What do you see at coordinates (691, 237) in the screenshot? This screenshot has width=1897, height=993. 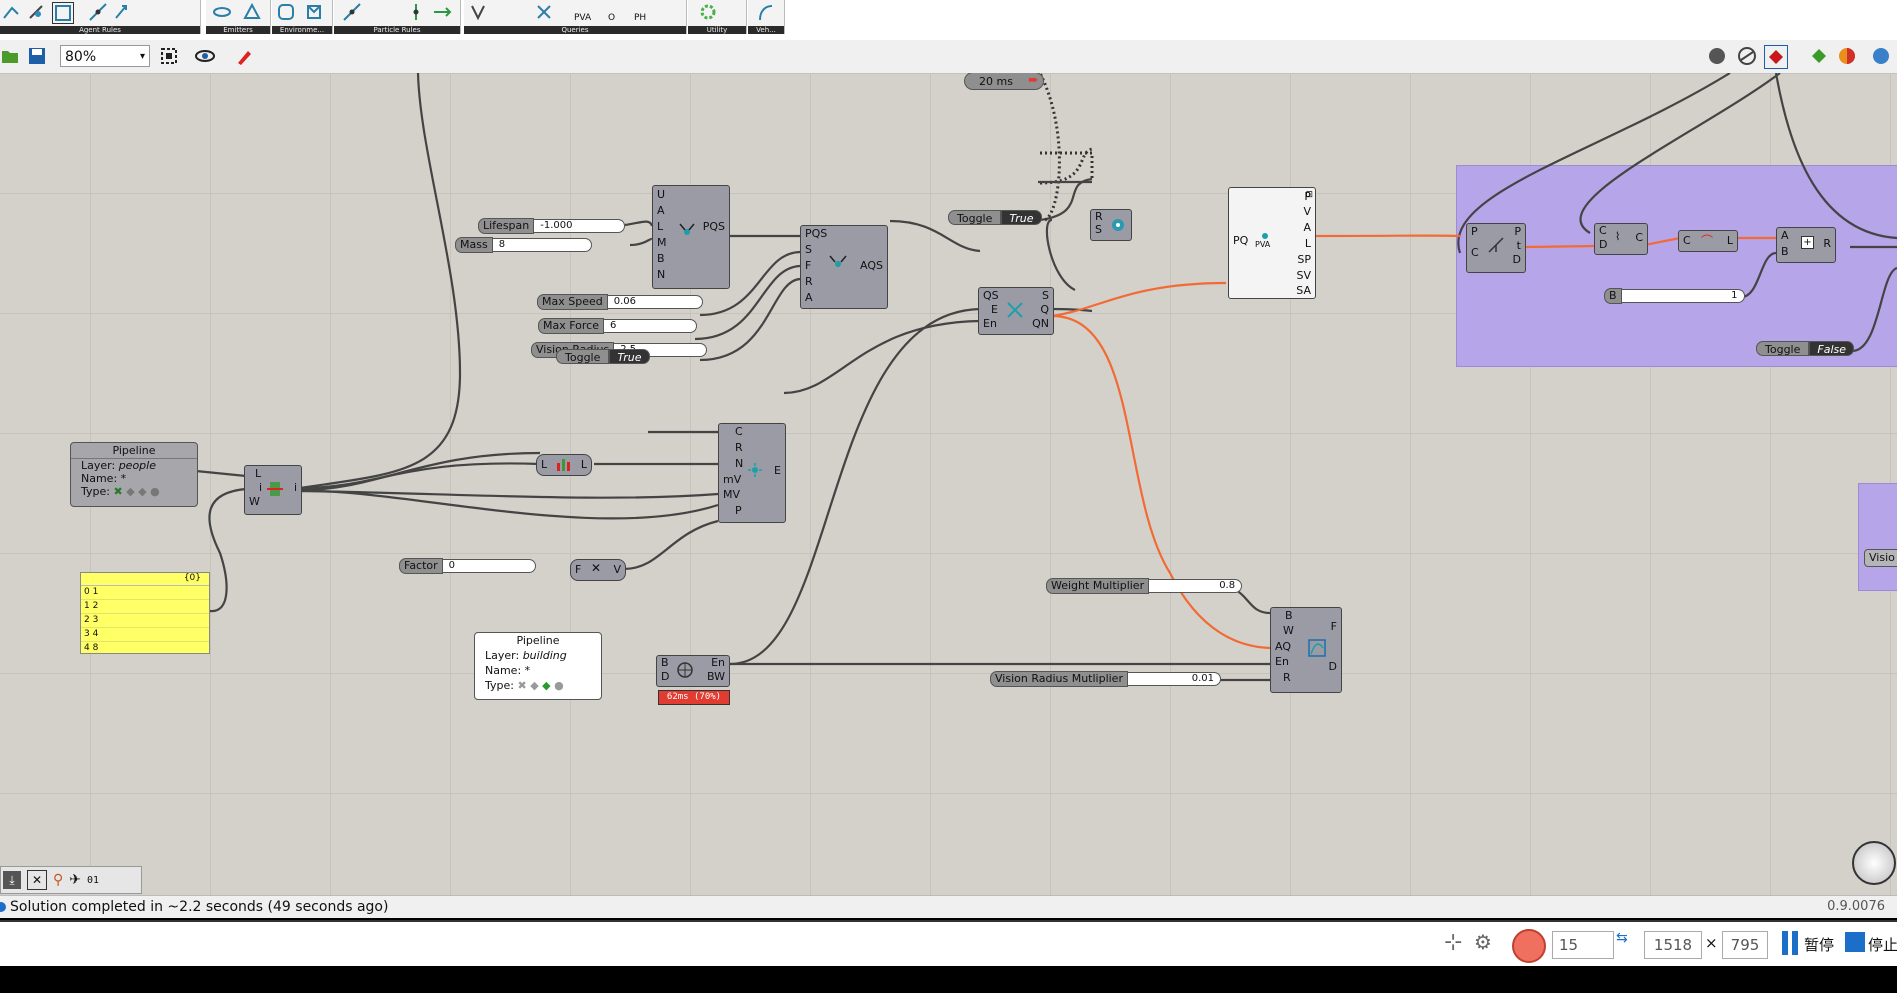 I see `particle-component: U A L M B N PQS` at bounding box center [691, 237].